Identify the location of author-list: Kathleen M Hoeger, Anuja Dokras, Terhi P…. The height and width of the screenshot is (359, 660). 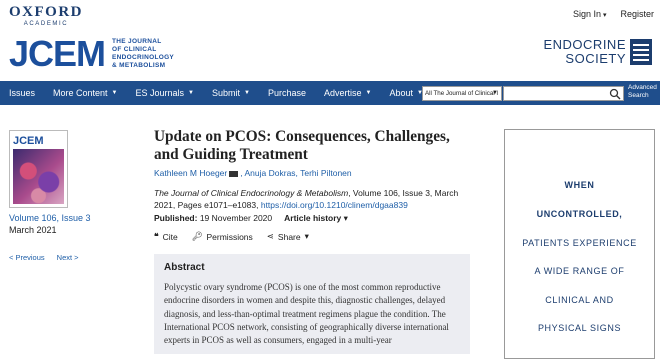
(253, 173).